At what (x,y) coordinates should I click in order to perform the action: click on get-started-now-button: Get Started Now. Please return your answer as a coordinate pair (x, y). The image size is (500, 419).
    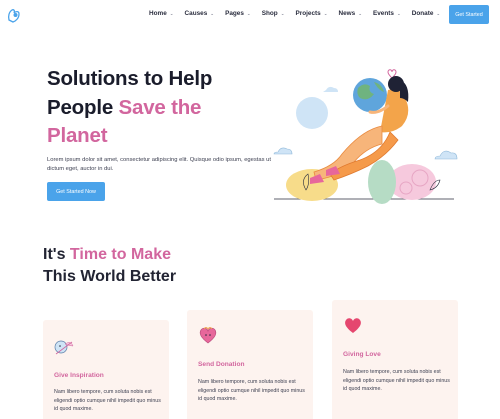
    Looking at the image, I should click on (76, 191).